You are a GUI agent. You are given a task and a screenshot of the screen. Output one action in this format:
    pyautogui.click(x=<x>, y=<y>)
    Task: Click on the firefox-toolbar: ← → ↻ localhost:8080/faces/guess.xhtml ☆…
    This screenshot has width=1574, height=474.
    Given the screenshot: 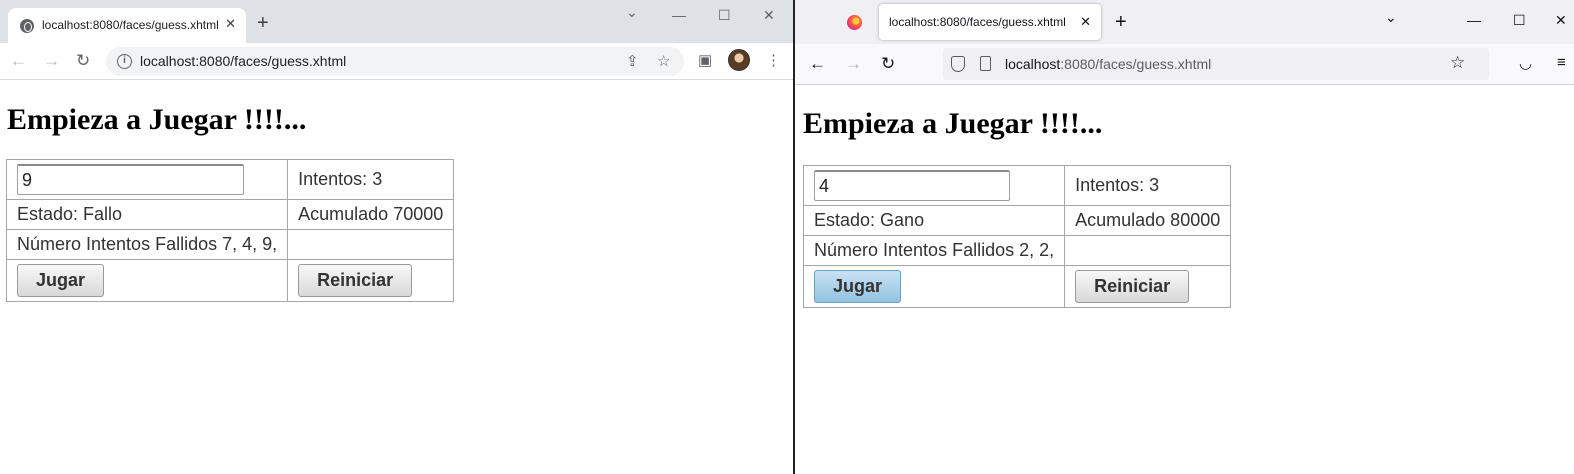 What is the action you would take?
    pyautogui.click(x=1184, y=64)
    